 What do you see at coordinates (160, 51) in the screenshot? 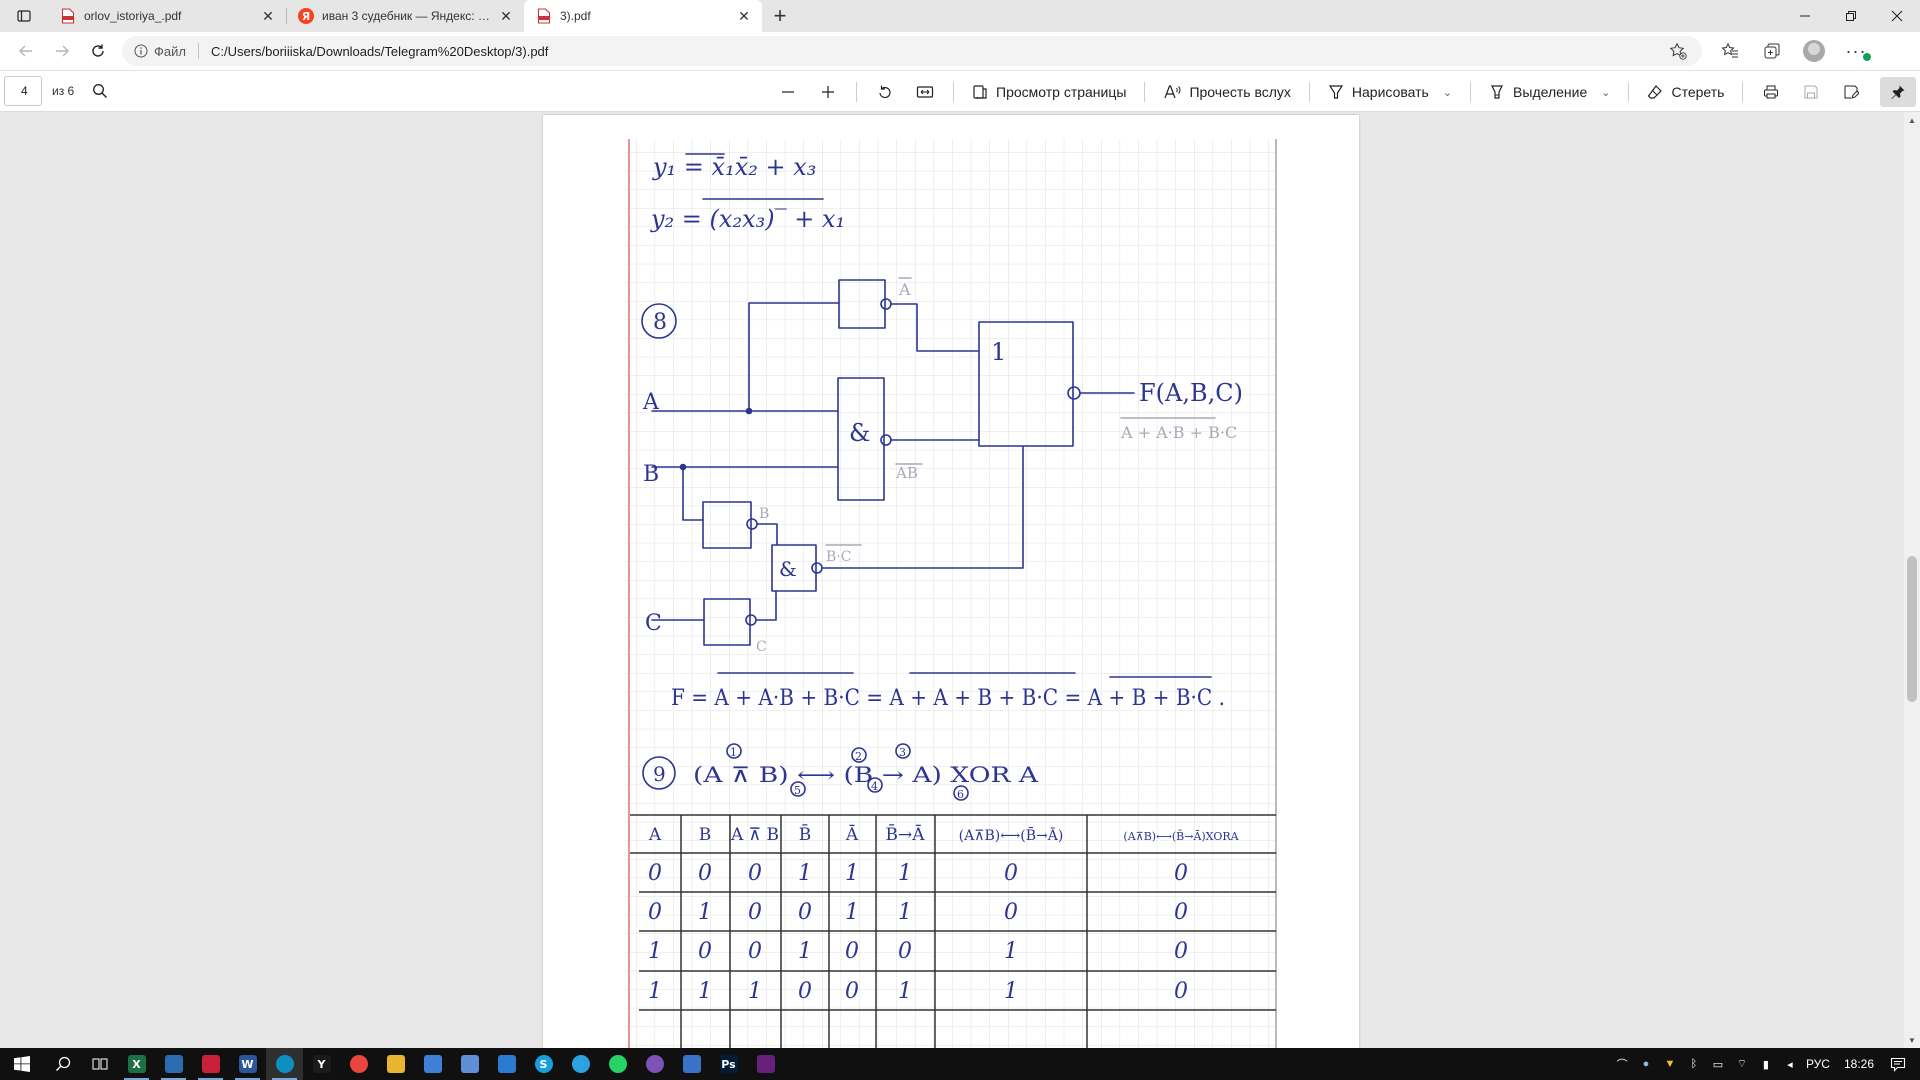
I see `site-info-button: Файл` at bounding box center [160, 51].